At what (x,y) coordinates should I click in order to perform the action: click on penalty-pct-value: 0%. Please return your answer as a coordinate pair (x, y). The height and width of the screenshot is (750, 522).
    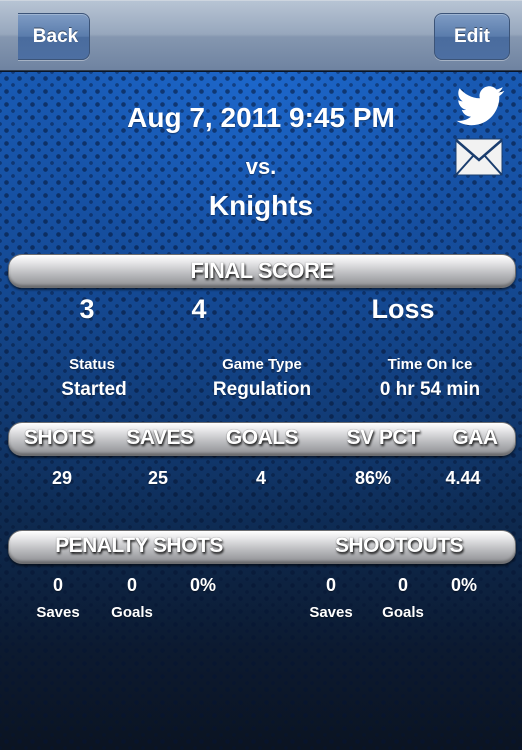
    Looking at the image, I should click on (202, 585).